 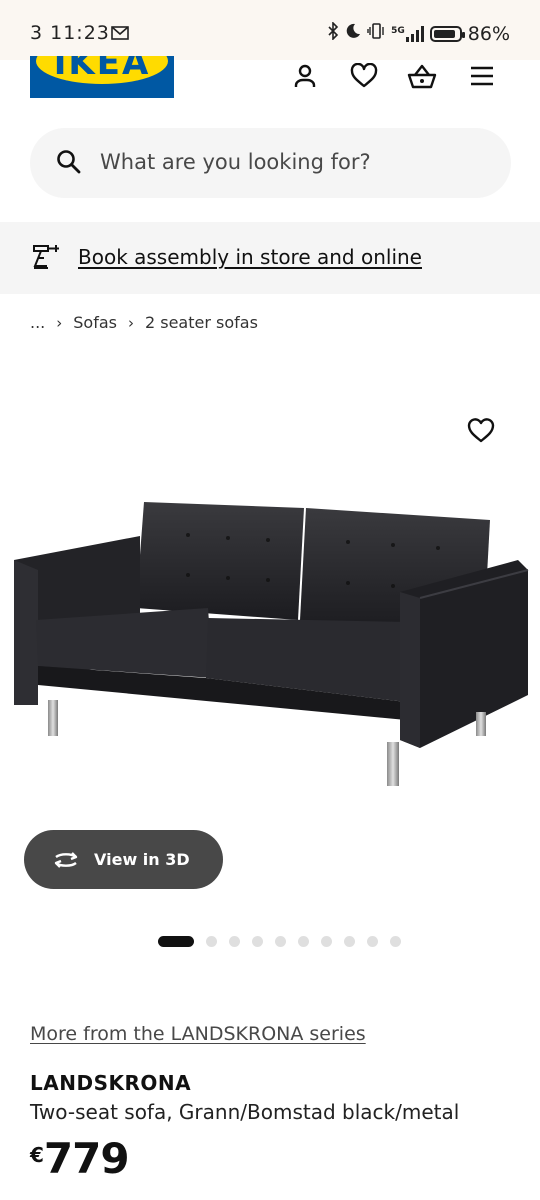 I want to click on price-value: 779, so click(x=86, y=1158).